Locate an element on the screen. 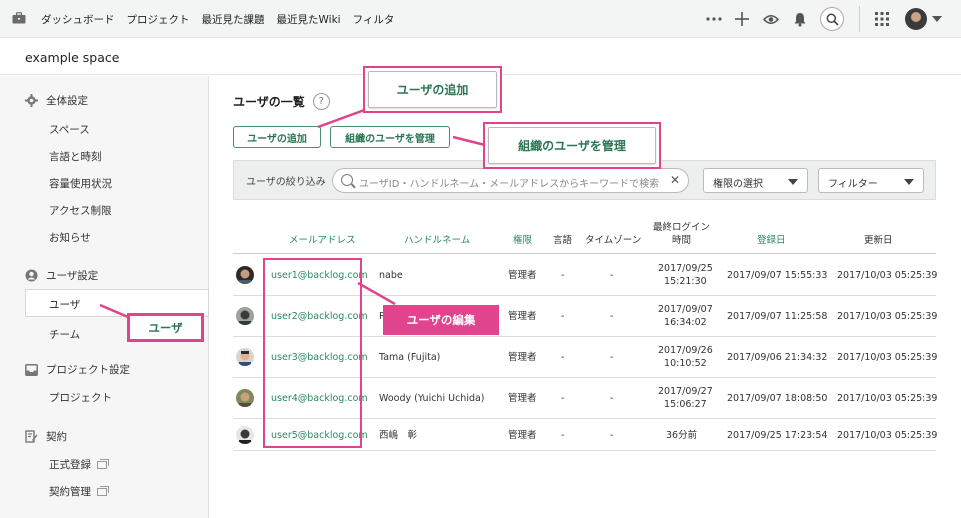 Image resolution: width=961 pixels, height=518 pixels. sidebar-item-projects: プロジェクト is located at coordinates (80, 397).